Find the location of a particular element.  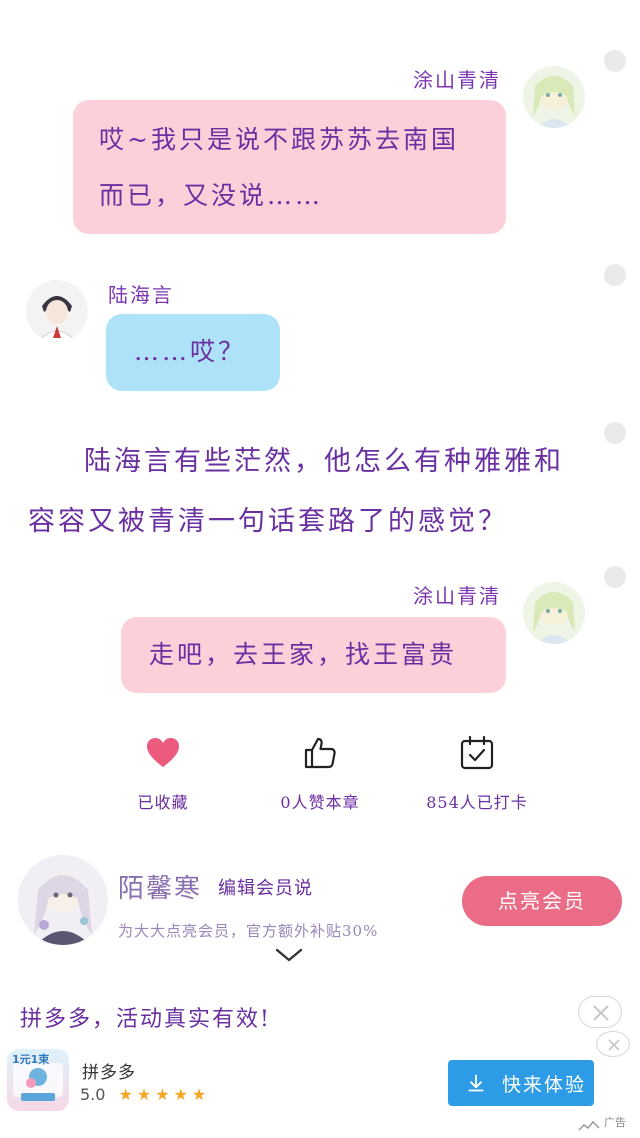

ad-rating-value: 5.0 is located at coordinates (93, 1094).